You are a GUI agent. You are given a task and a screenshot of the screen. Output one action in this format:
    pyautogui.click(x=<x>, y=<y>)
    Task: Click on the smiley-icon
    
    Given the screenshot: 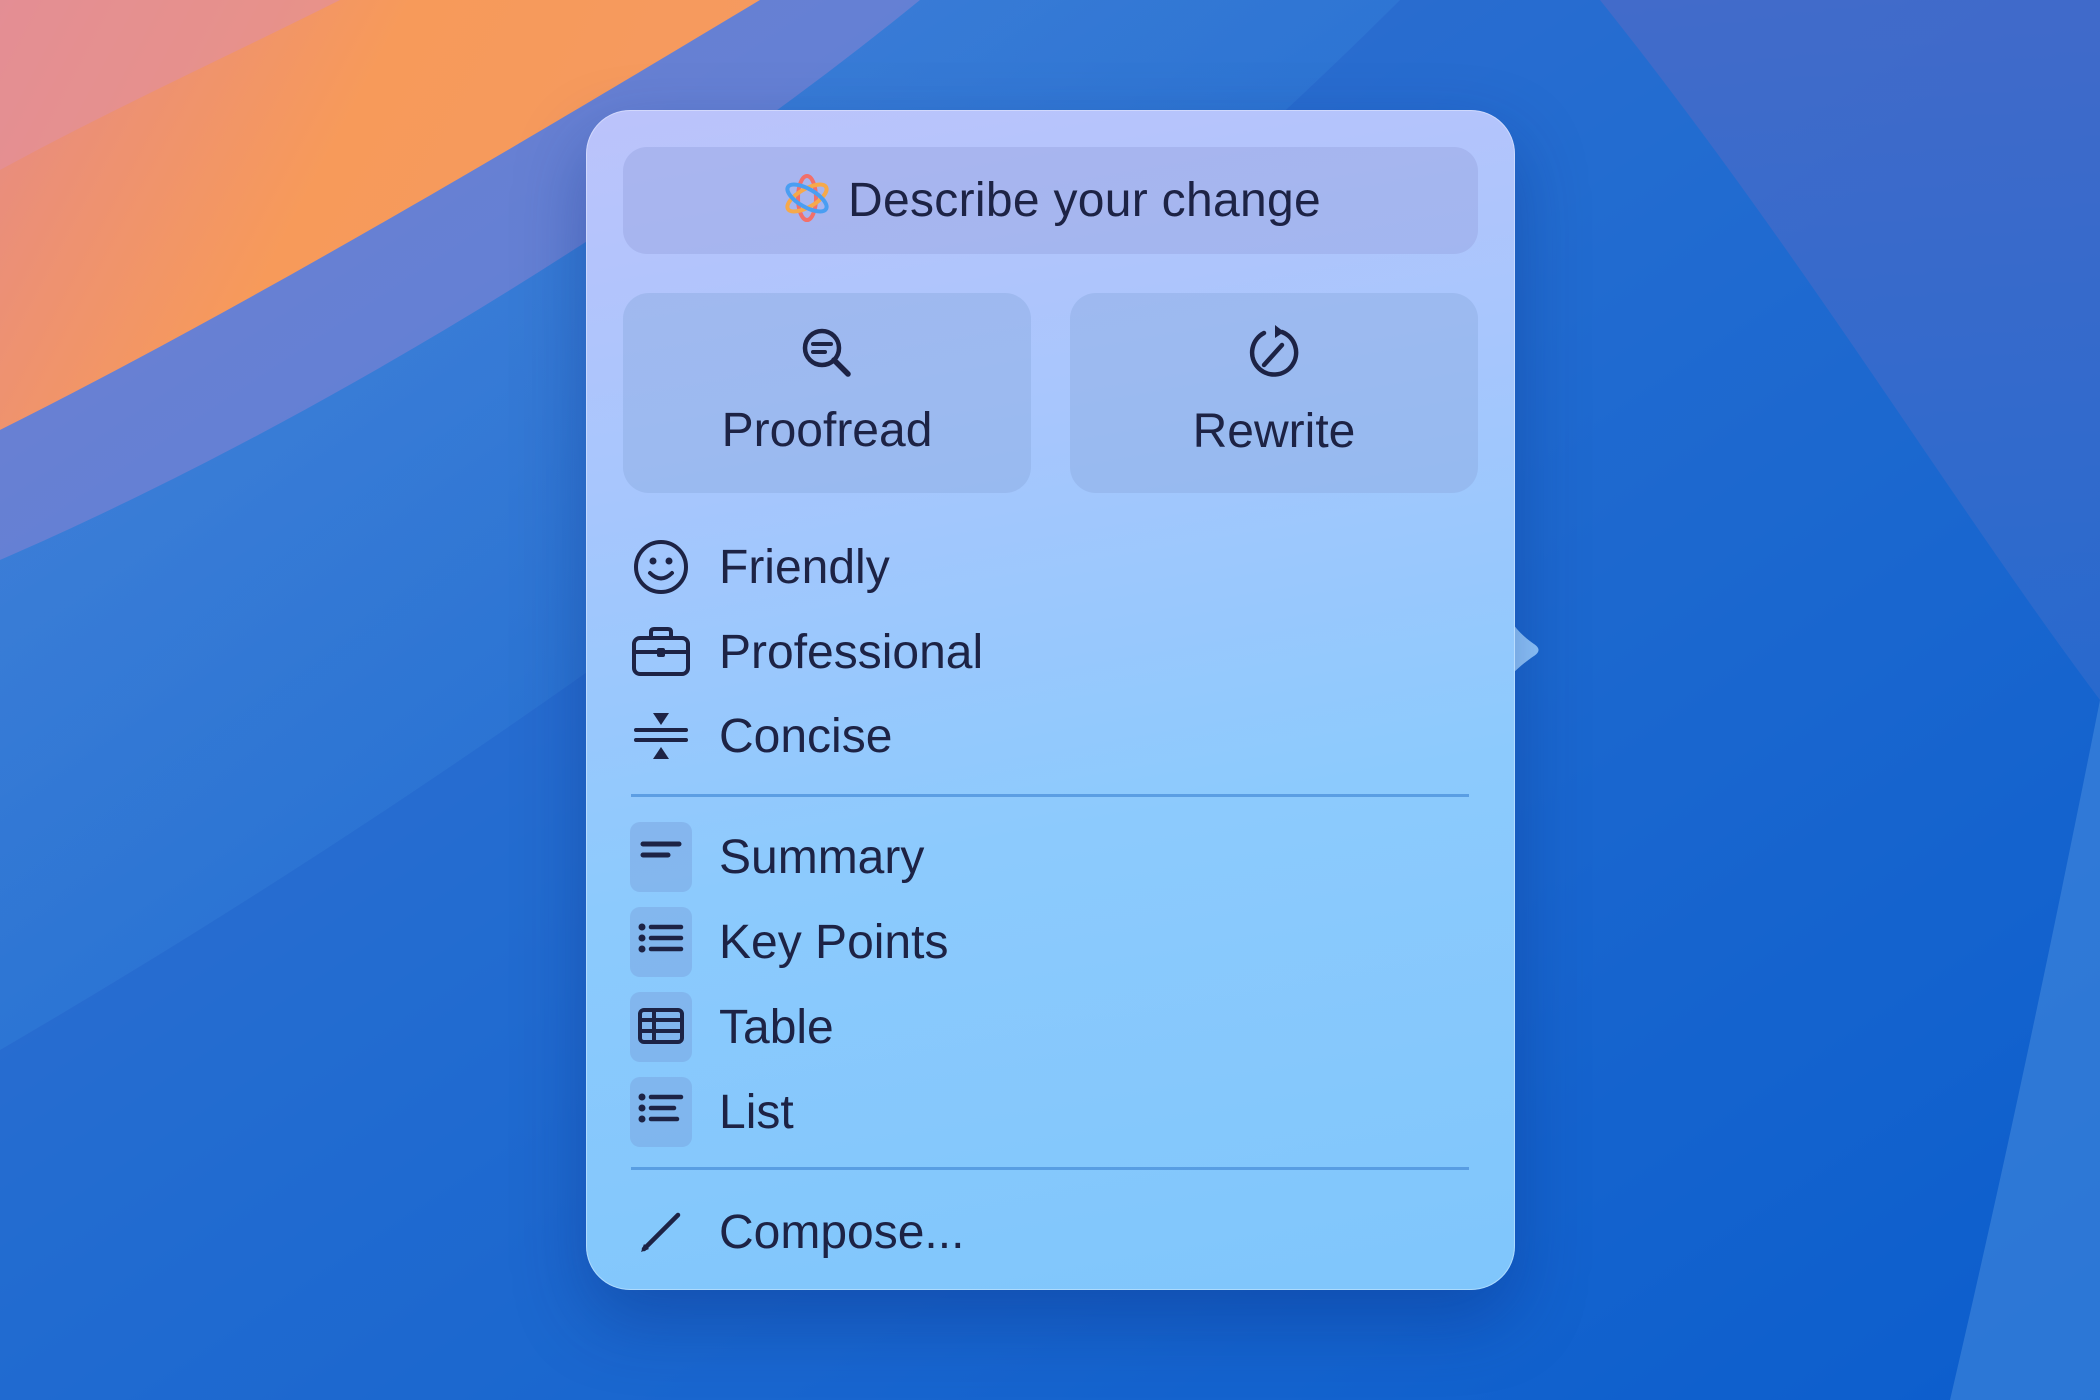 What is the action you would take?
    pyautogui.click(x=661, y=567)
    